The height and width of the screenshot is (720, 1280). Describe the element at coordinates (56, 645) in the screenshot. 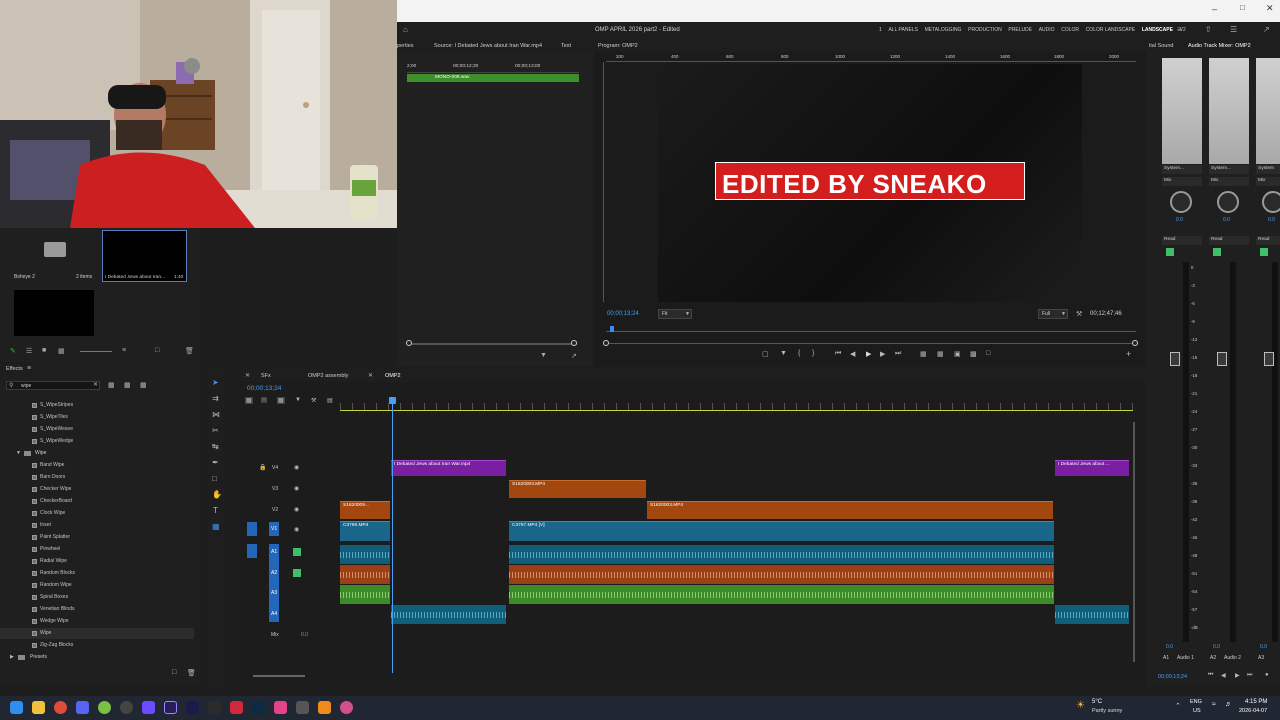

I see `wipe-item: Zig-Zag Blocks` at that location.